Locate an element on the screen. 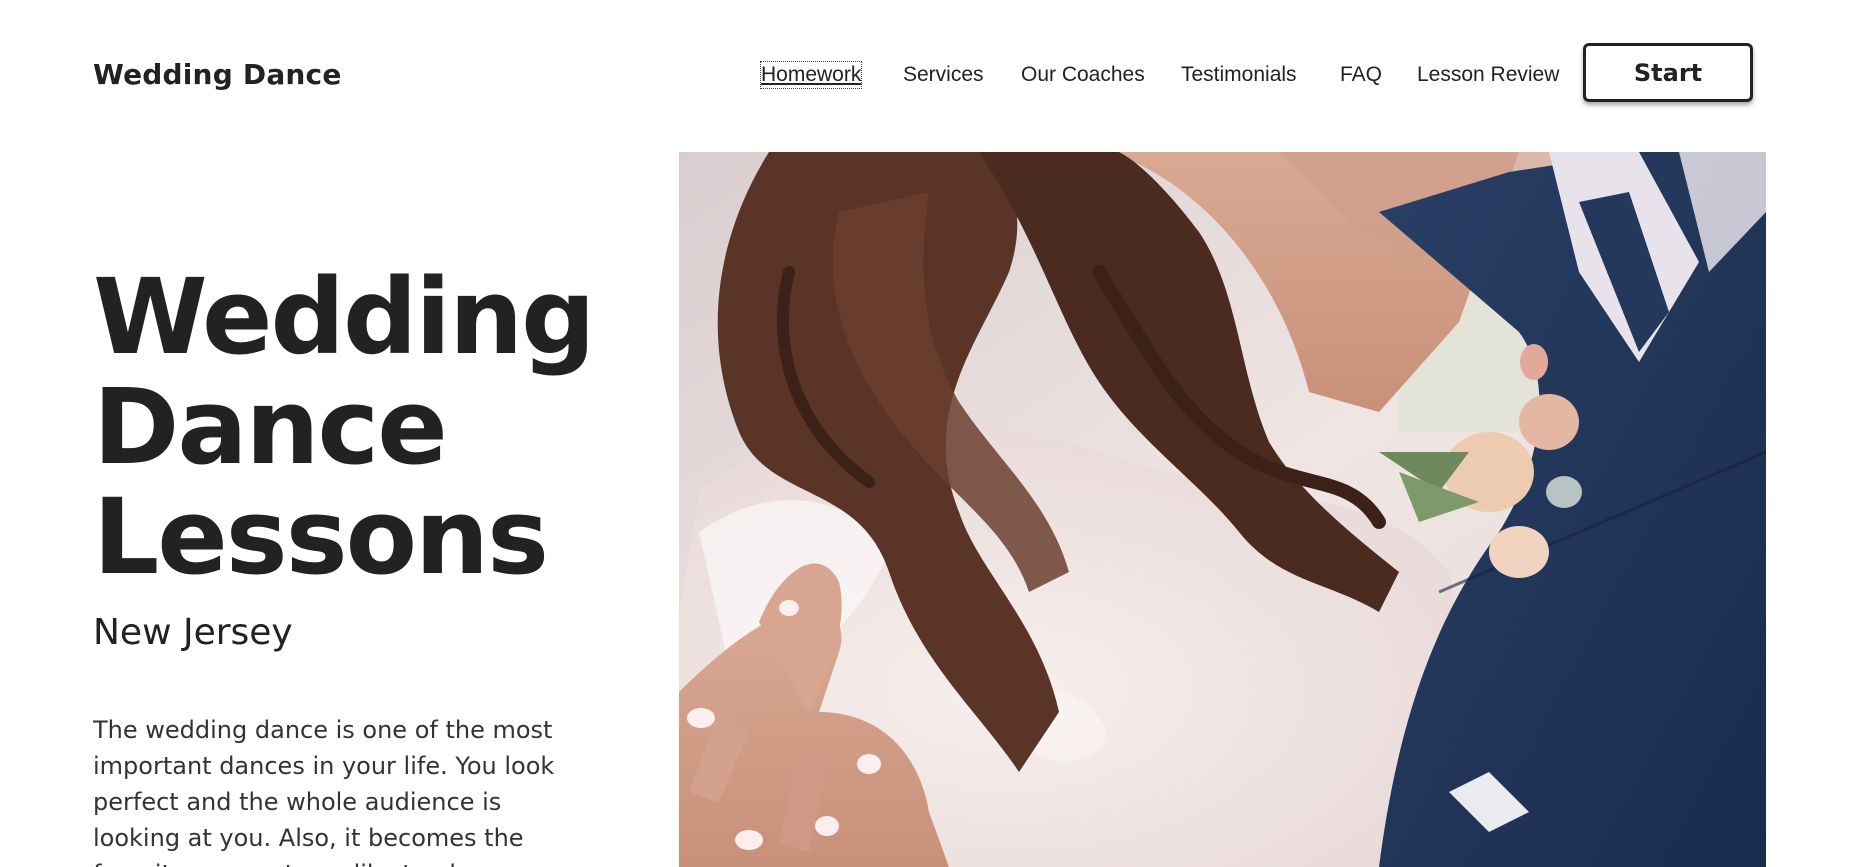 Image resolution: width=1860 pixels, height=867 pixels. hero-title-line: Wedding is located at coordinates (344, 317).